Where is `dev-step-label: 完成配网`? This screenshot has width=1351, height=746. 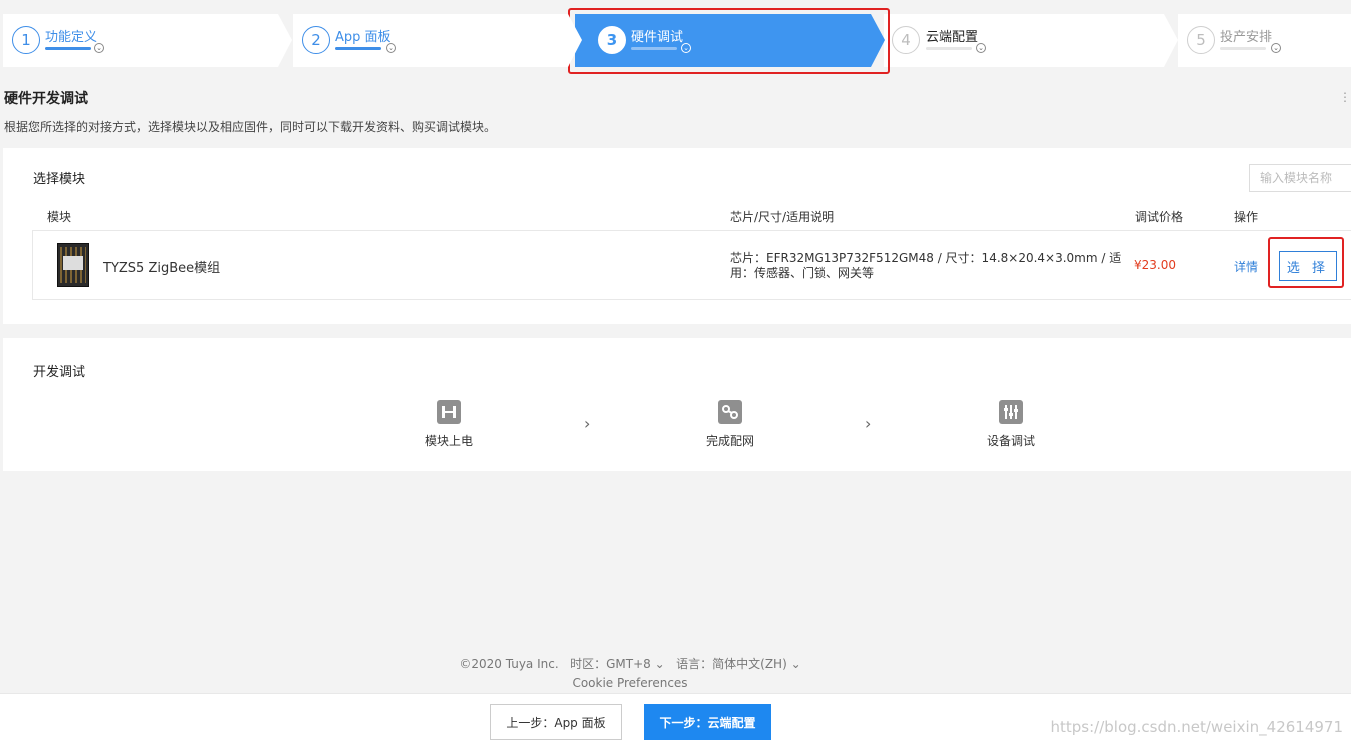 dev-step-label: 完成配网 is located at coordinates (729, 441).